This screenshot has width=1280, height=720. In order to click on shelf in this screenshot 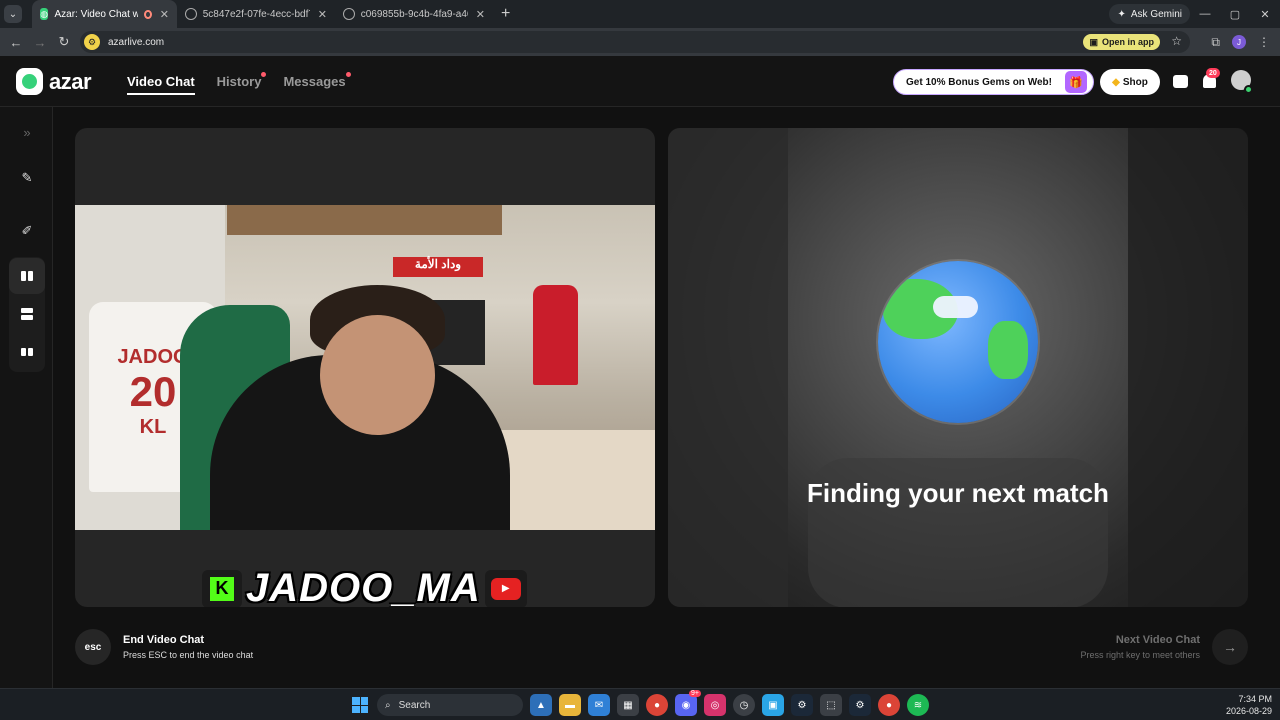, I will do `click(364, 220)`.